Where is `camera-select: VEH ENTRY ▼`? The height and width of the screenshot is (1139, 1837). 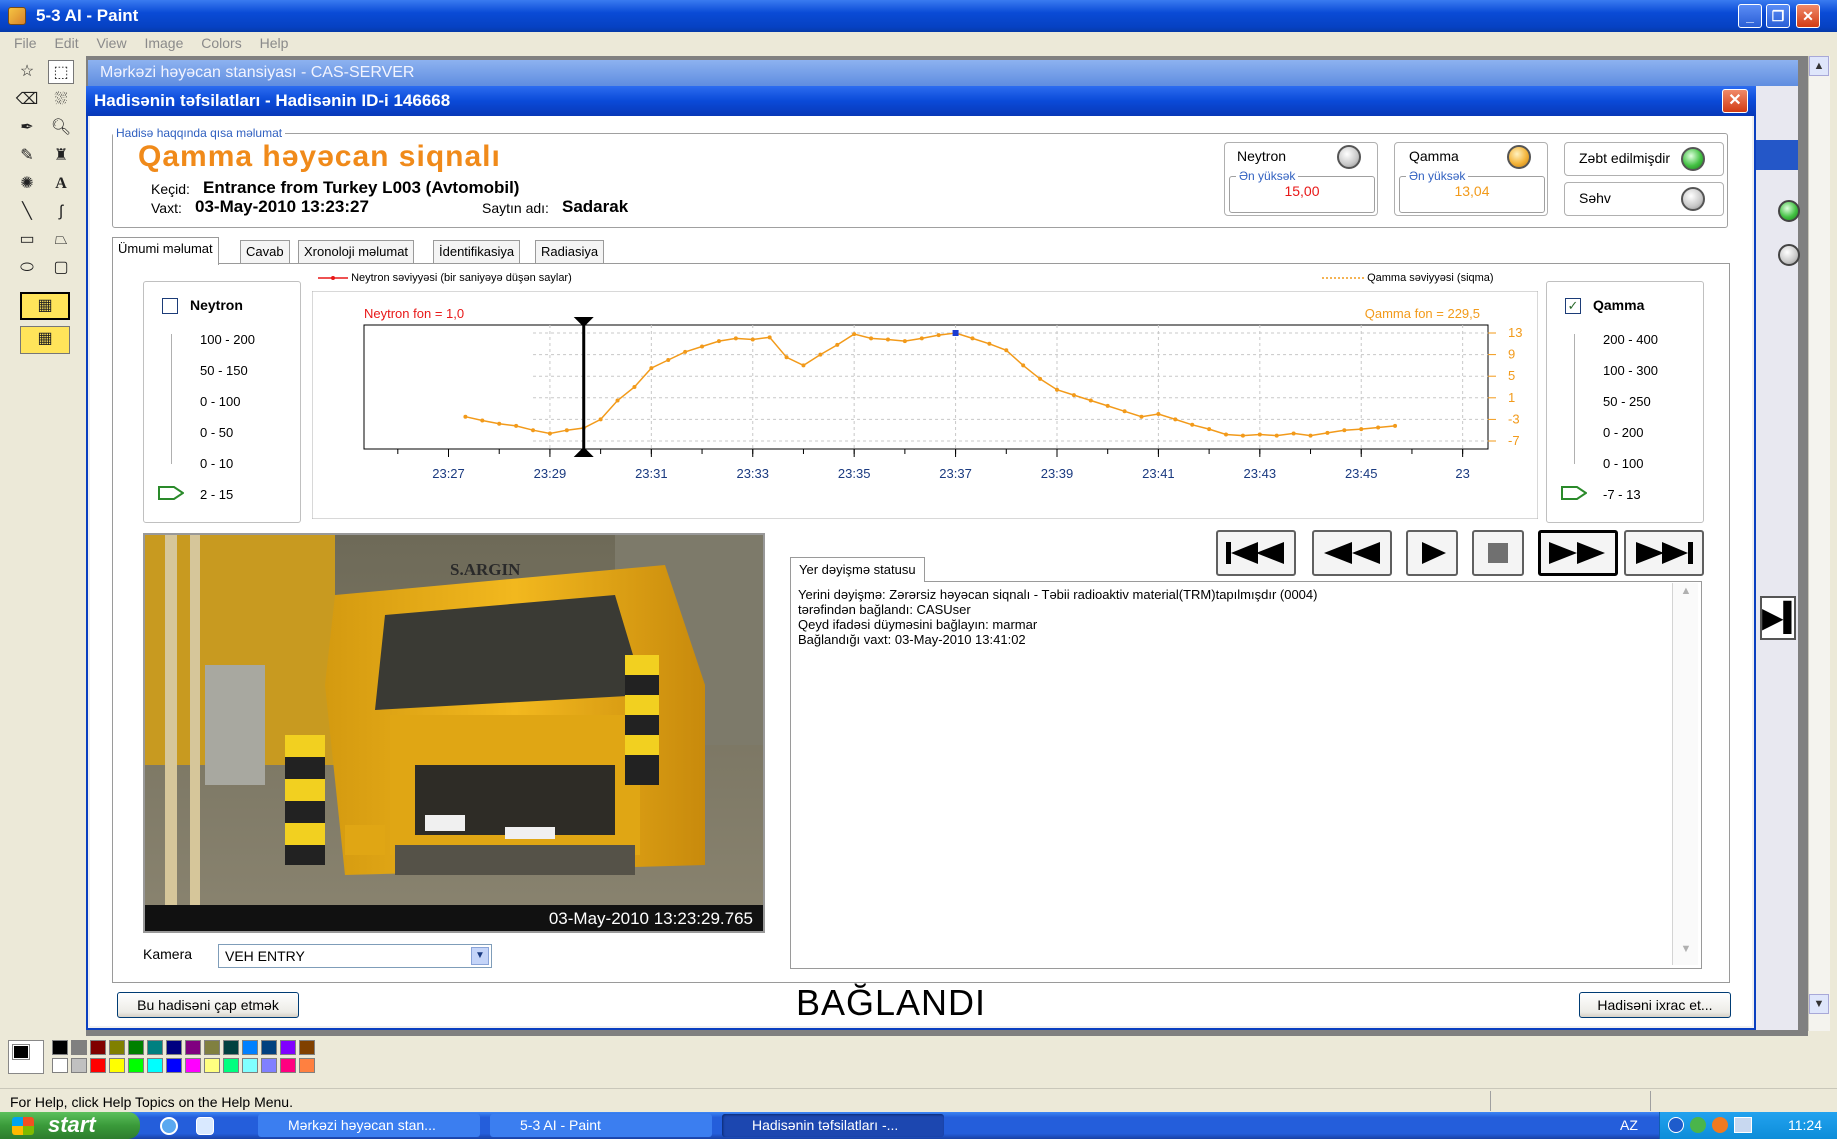
camera-select: VEH ENTRY ▼ is located at coordinates (355, 956).